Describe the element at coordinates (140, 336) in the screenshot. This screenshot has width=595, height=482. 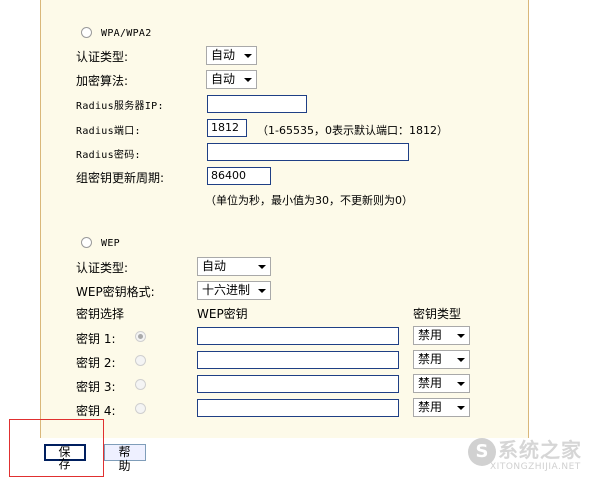
I see `key-1-radio` at that location.